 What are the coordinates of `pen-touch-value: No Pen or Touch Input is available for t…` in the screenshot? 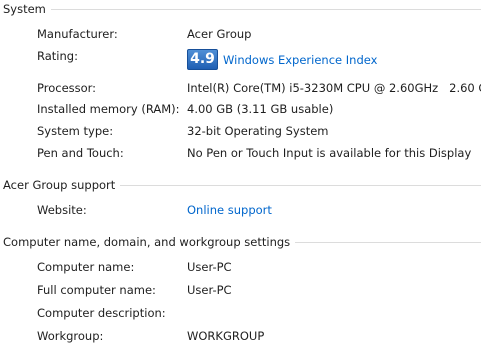 It's located at (329, 153).